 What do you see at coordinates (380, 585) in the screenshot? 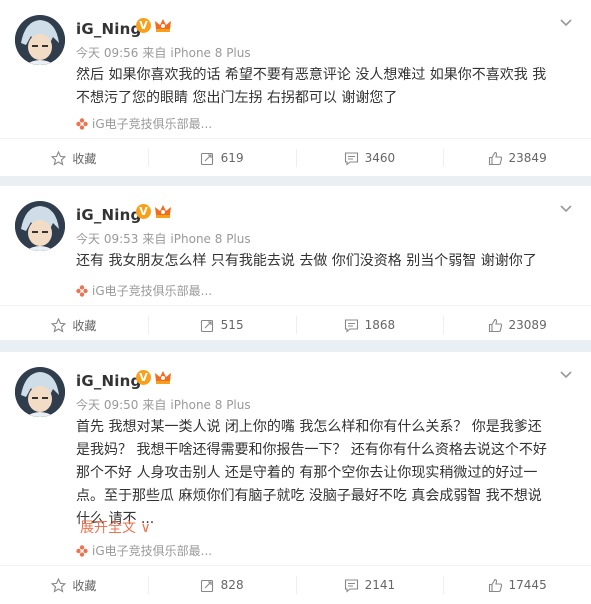
I see `comment-count: 2141` at bounding box center [380, 585].